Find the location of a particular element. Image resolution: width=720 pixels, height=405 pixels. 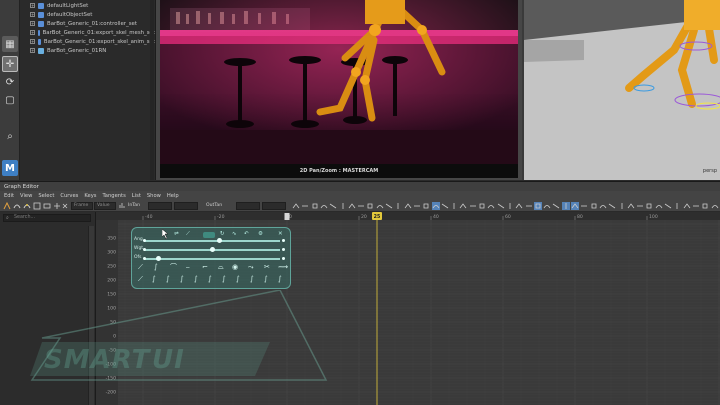

curve-display-icon is located at coordinates (565, 206).